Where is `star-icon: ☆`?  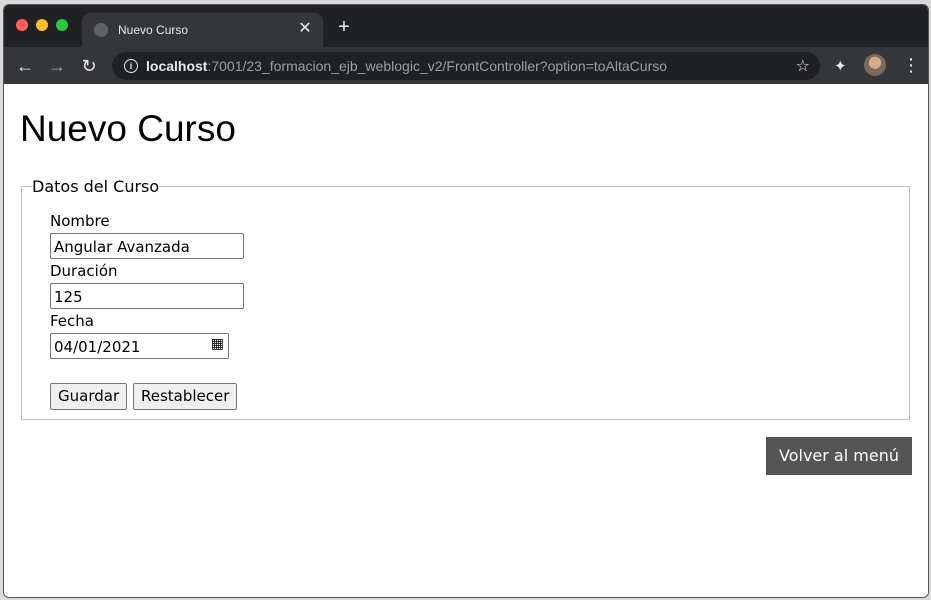 star-icon: ☆ is located at coordinates (803, 66).